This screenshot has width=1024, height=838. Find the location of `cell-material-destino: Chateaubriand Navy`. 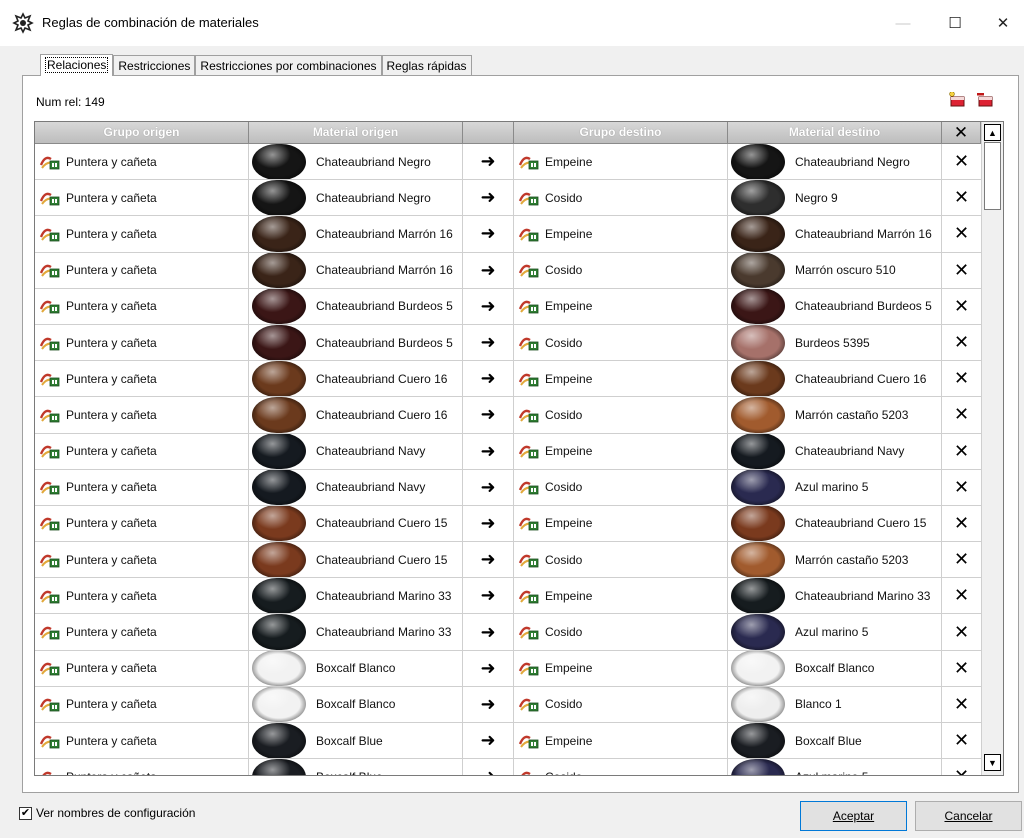

cell-material-destino: Chateaubriand Navy is located at coordinates (835, 451).